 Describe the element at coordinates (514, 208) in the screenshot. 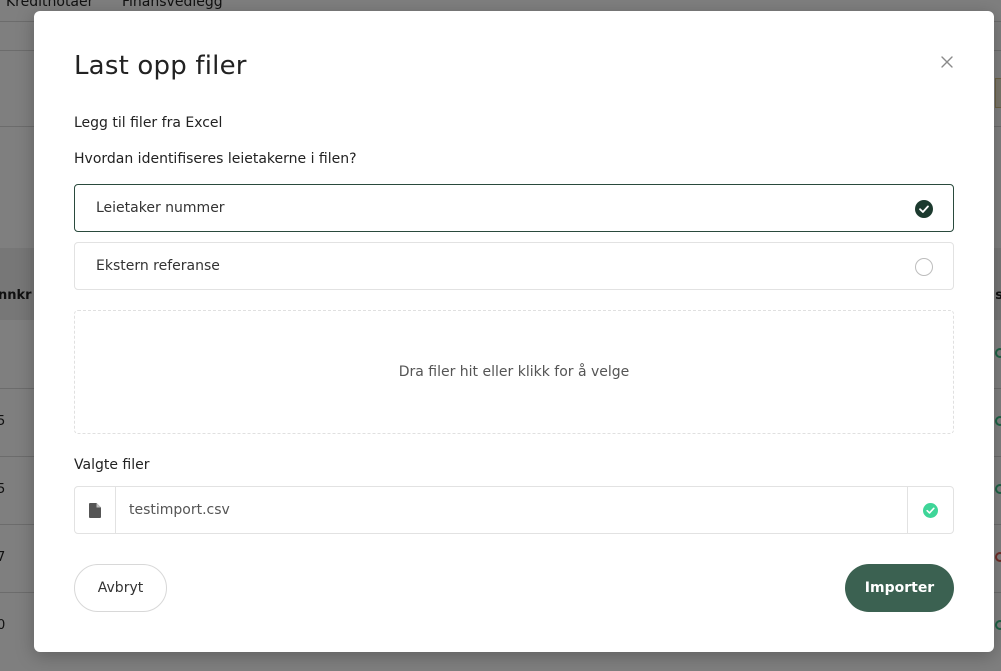

I see `option-leietaker-nummer: Leietaker nummer` at that location.